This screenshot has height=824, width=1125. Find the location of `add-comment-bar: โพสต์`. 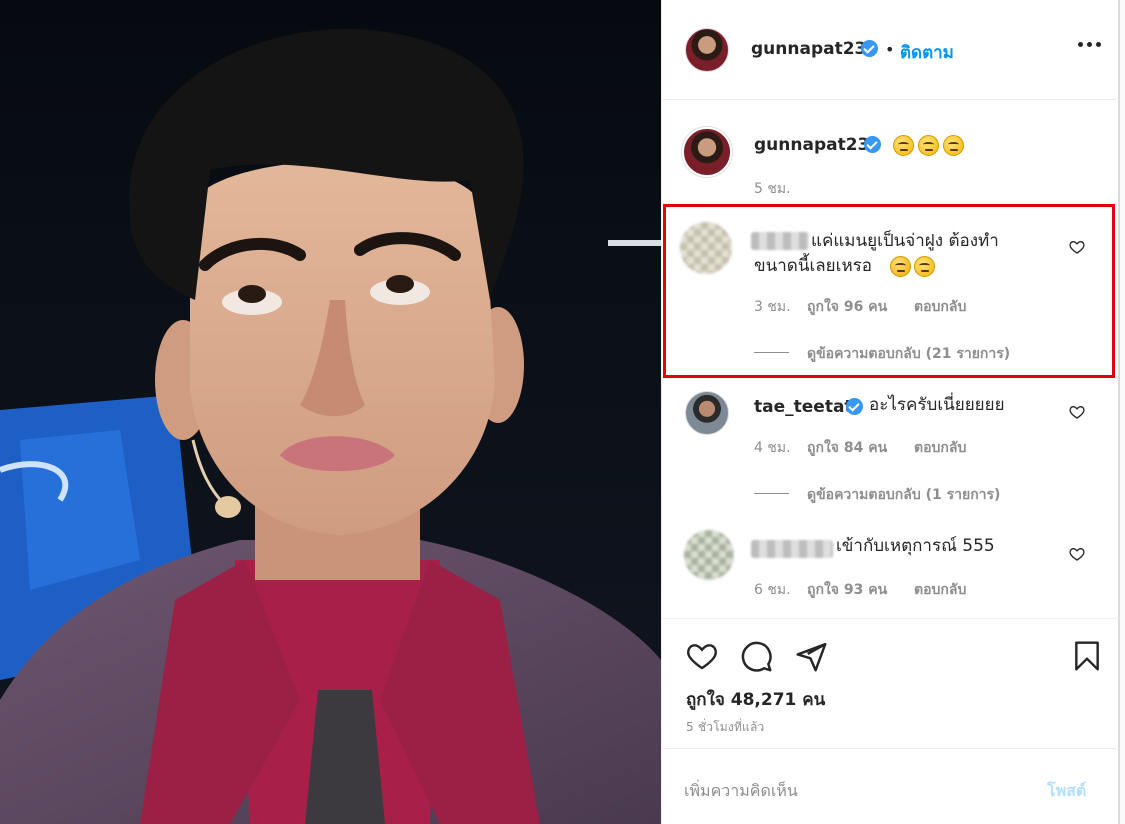

add-comment-bar: โพสต์ is located at coordinates (891, 786).